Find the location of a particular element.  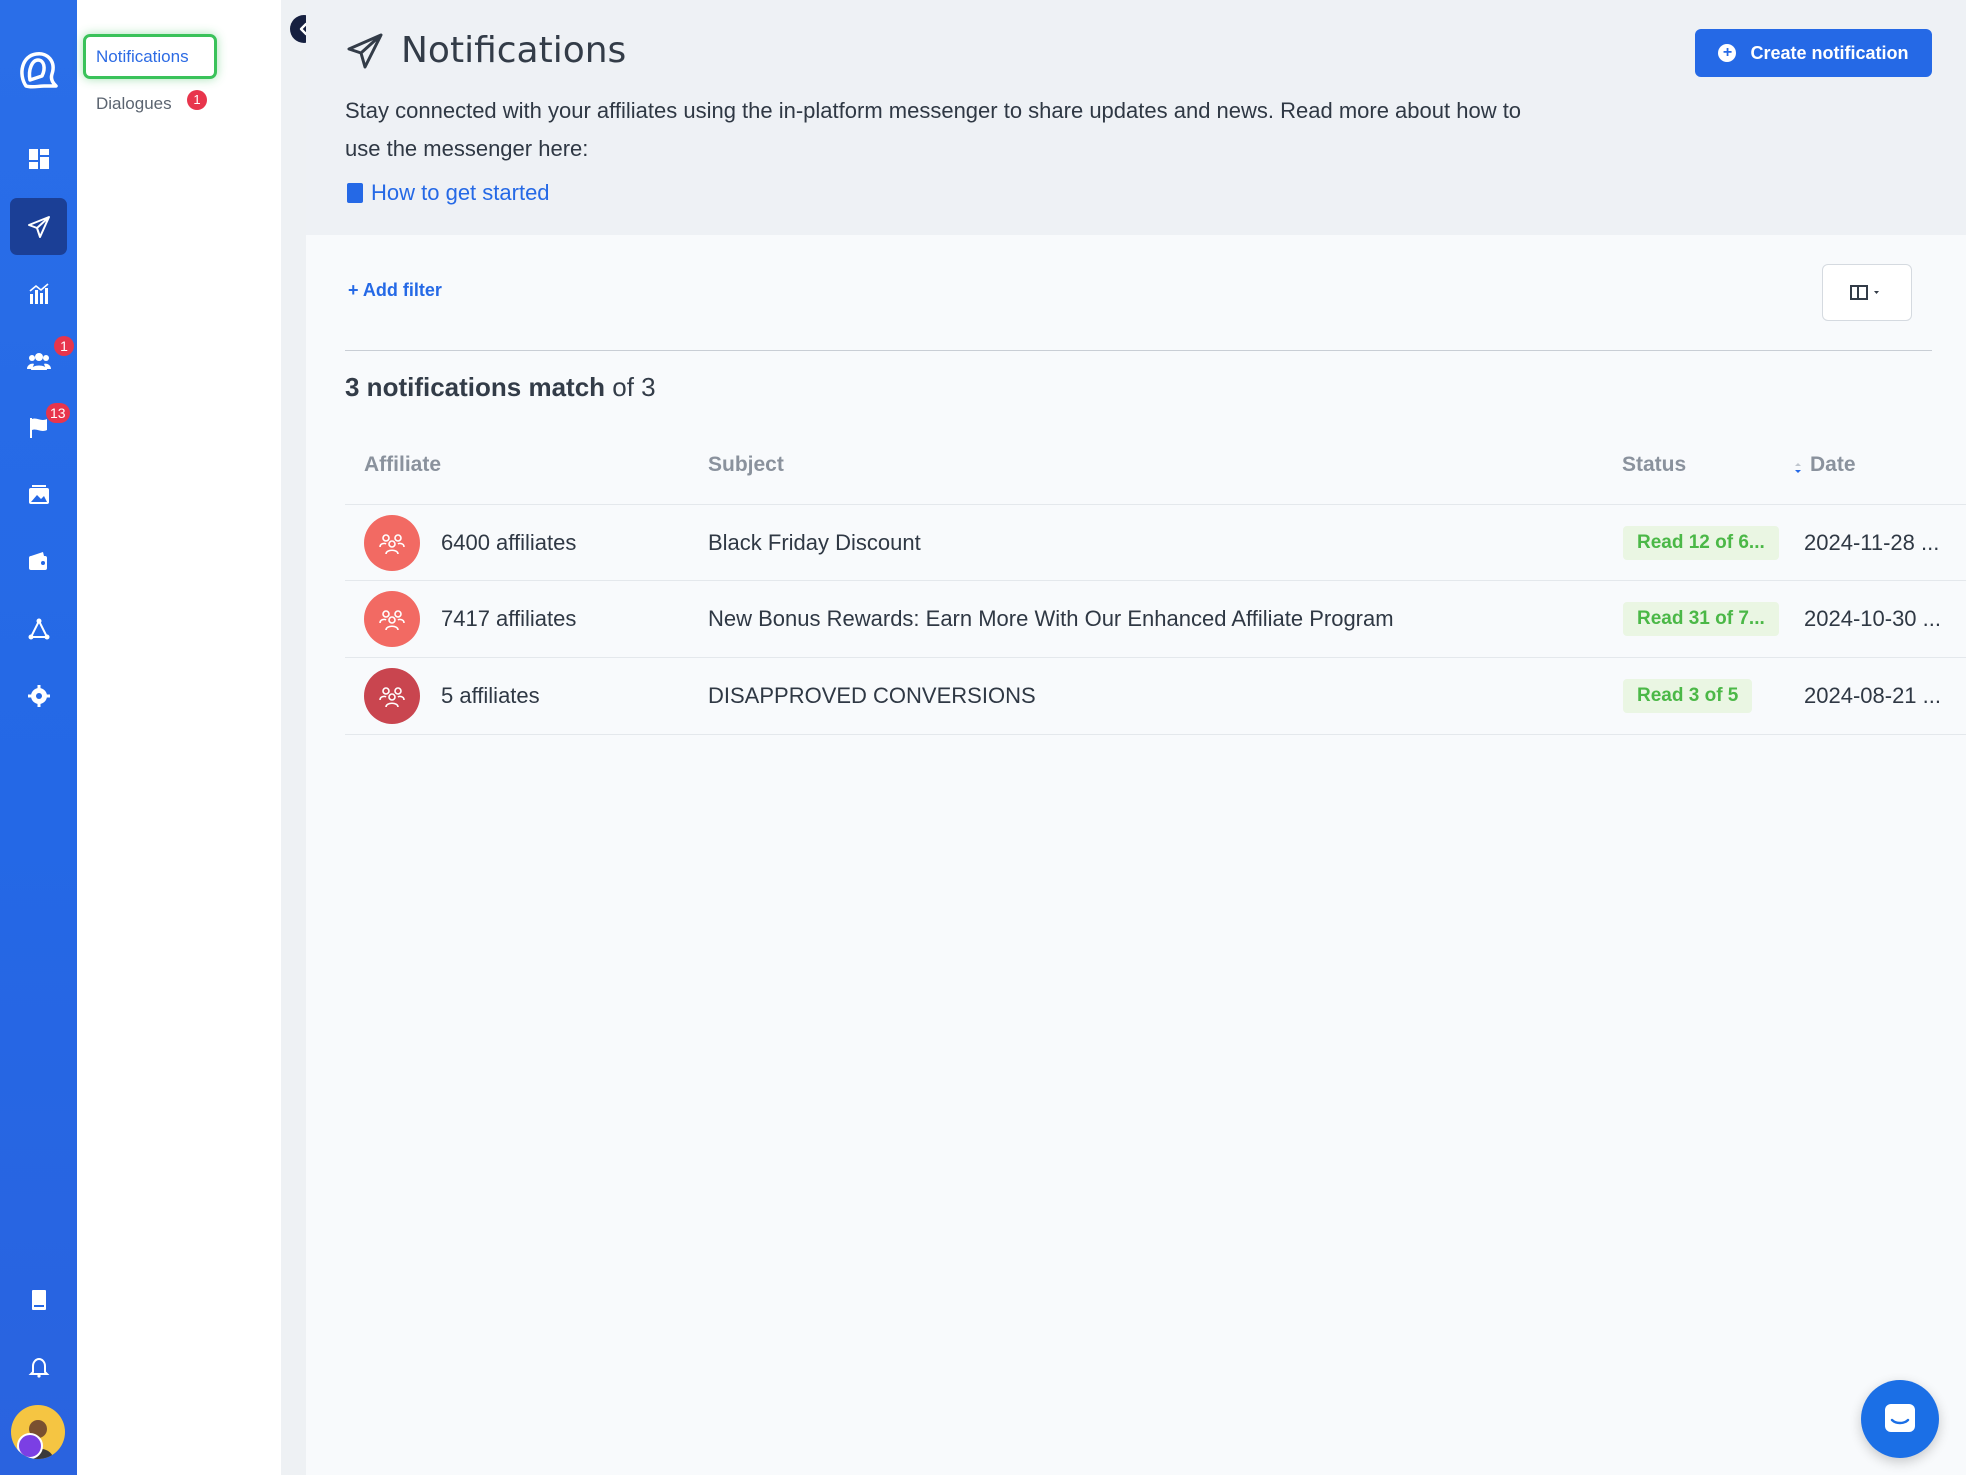

paper-plane-icon is located at coordinates (365, 50).